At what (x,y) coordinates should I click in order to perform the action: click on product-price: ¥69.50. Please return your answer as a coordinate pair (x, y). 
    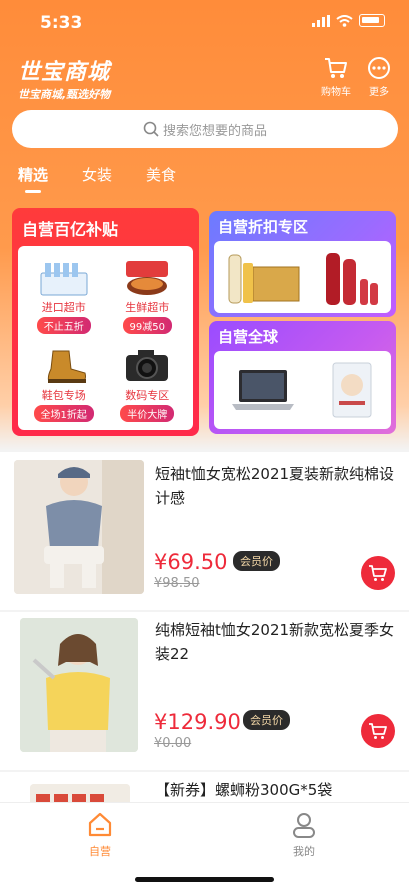
    Looking at the image, I should click on (191, 562).